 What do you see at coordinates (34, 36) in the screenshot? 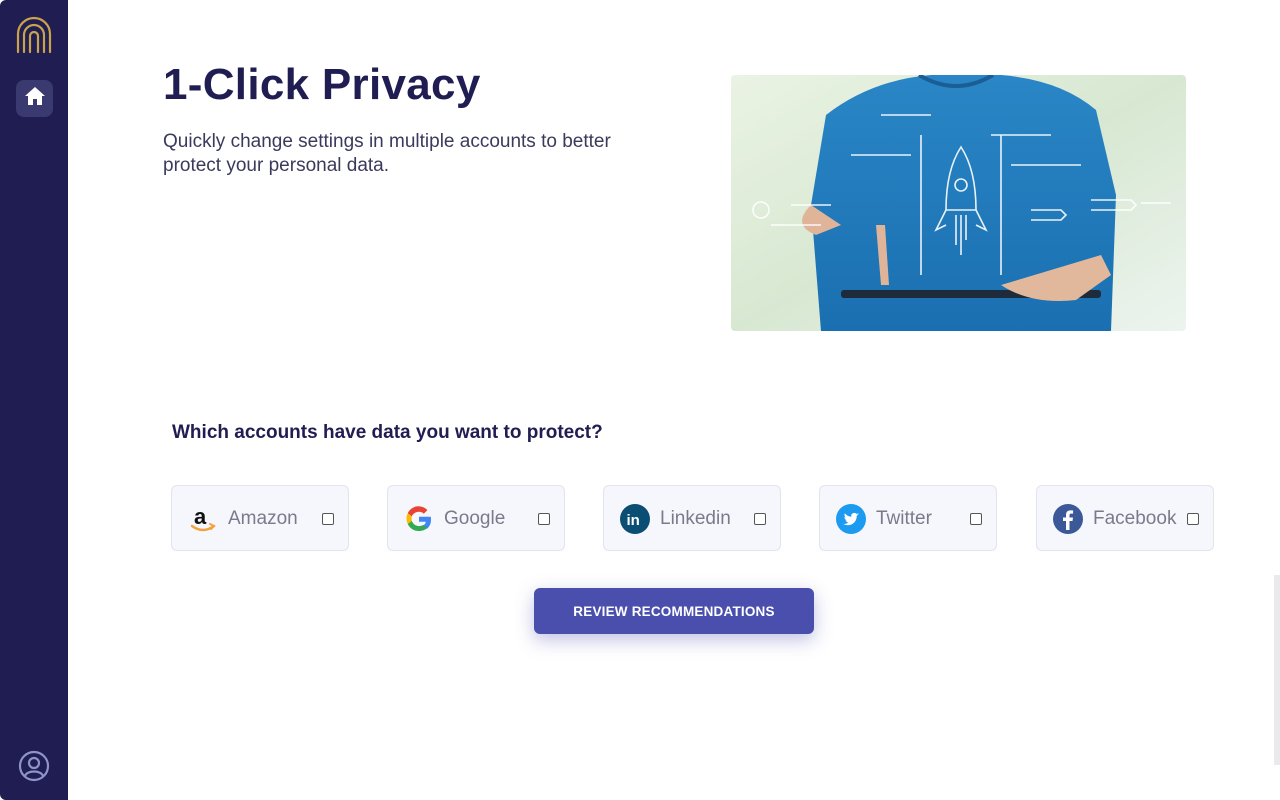
I see `fingerprint-logo-icon` at bounding box center [34, 36].